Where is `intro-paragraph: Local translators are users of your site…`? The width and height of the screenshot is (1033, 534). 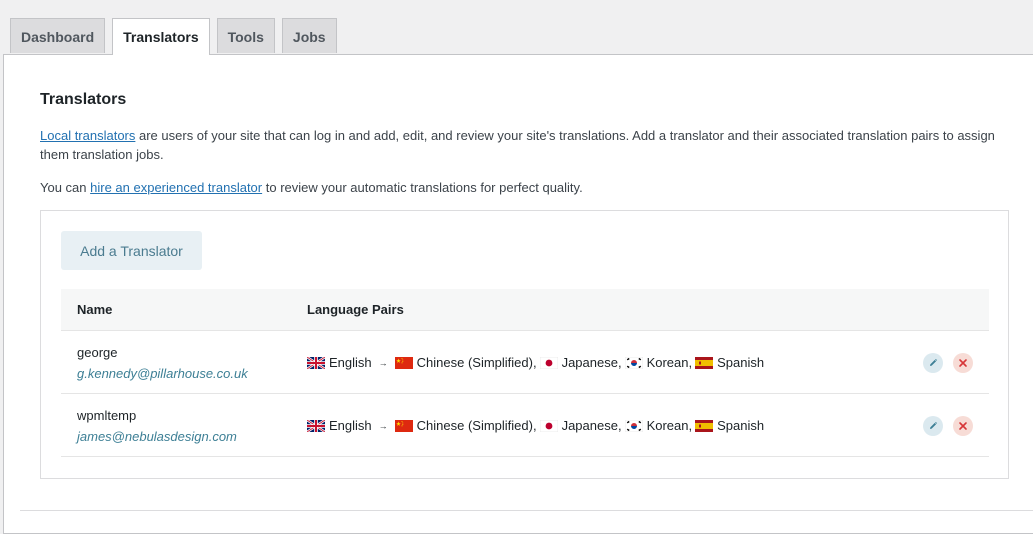
intro-paragraph: Local translators are users of your site… is located at coordinates (520, 145).